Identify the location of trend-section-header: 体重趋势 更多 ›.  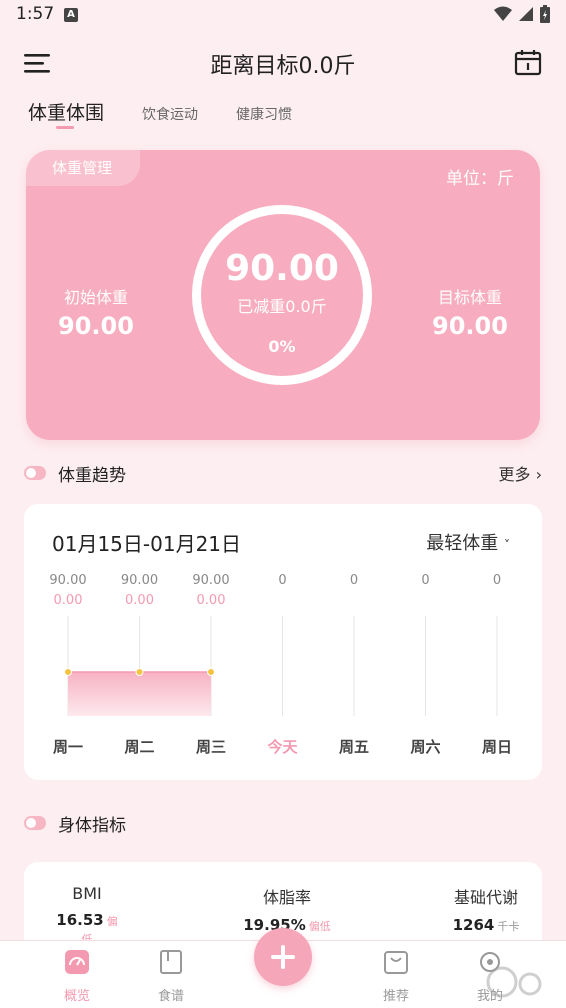
(283, 474).